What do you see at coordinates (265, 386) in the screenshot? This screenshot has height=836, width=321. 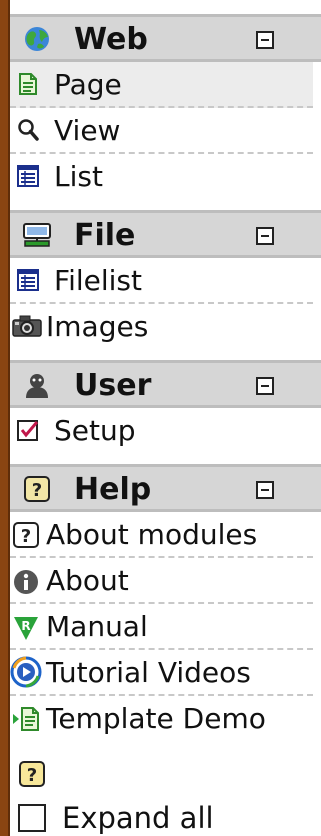 I see `collapse-toggle-user` at bounding box center [265, 386].